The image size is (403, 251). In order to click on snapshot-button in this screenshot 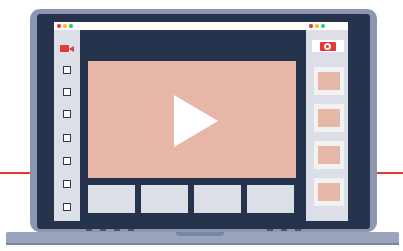, I will do `click(328, 46)`.